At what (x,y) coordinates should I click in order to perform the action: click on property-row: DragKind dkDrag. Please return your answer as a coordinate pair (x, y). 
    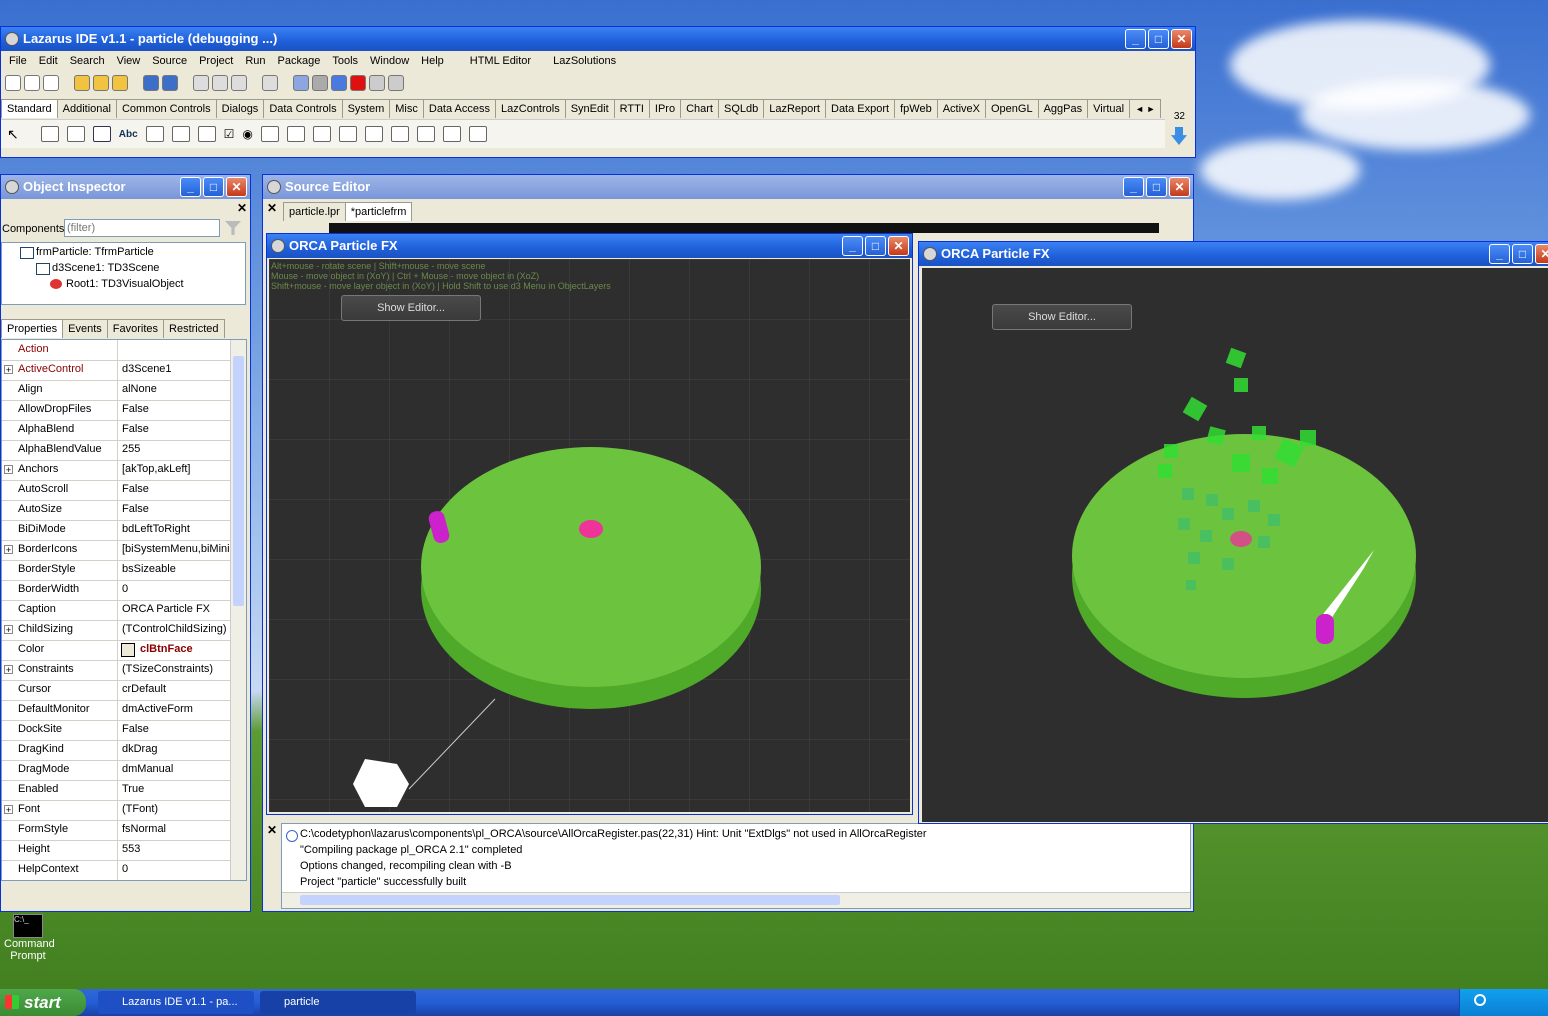
    Looking at the image, I should click on (124, 750).